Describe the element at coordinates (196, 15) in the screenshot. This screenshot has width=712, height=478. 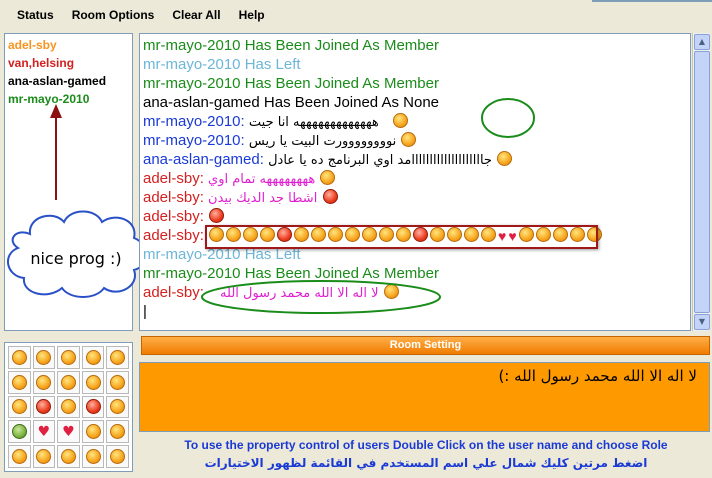
I see `menu-clear-all: Clear All` at that location.